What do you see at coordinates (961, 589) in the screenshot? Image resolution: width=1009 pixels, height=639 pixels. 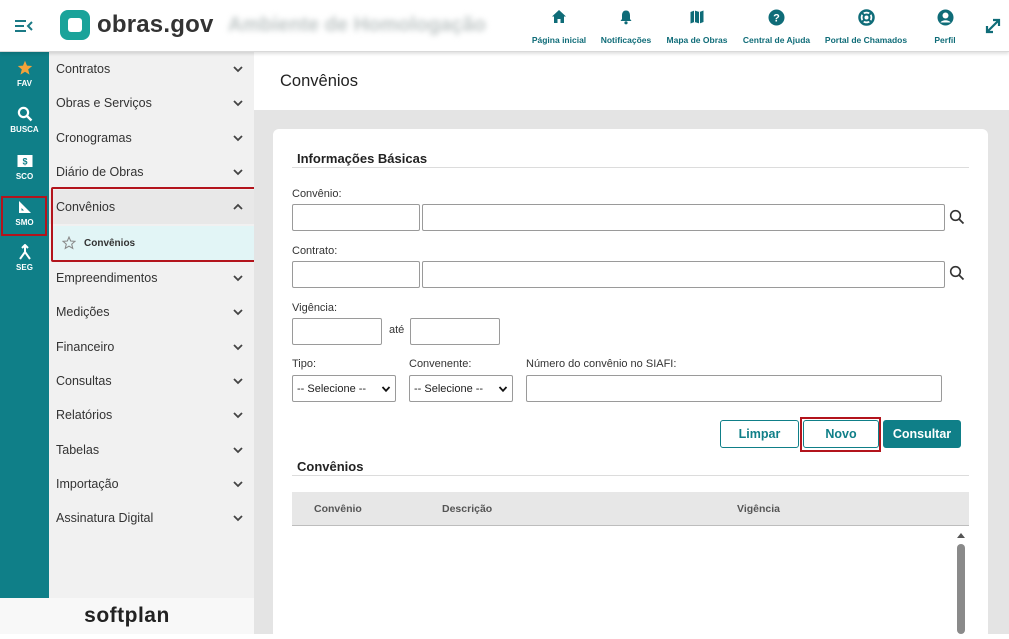 I see `scroll-thumb` at bounding box center [961, 589].